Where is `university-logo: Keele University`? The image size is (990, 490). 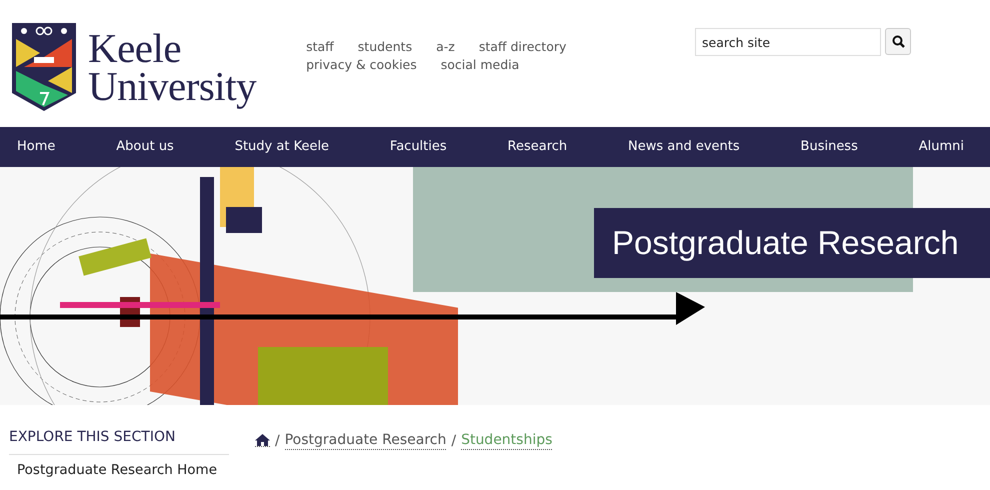 university-logo: Keele University is located at coordinates (134, 75).